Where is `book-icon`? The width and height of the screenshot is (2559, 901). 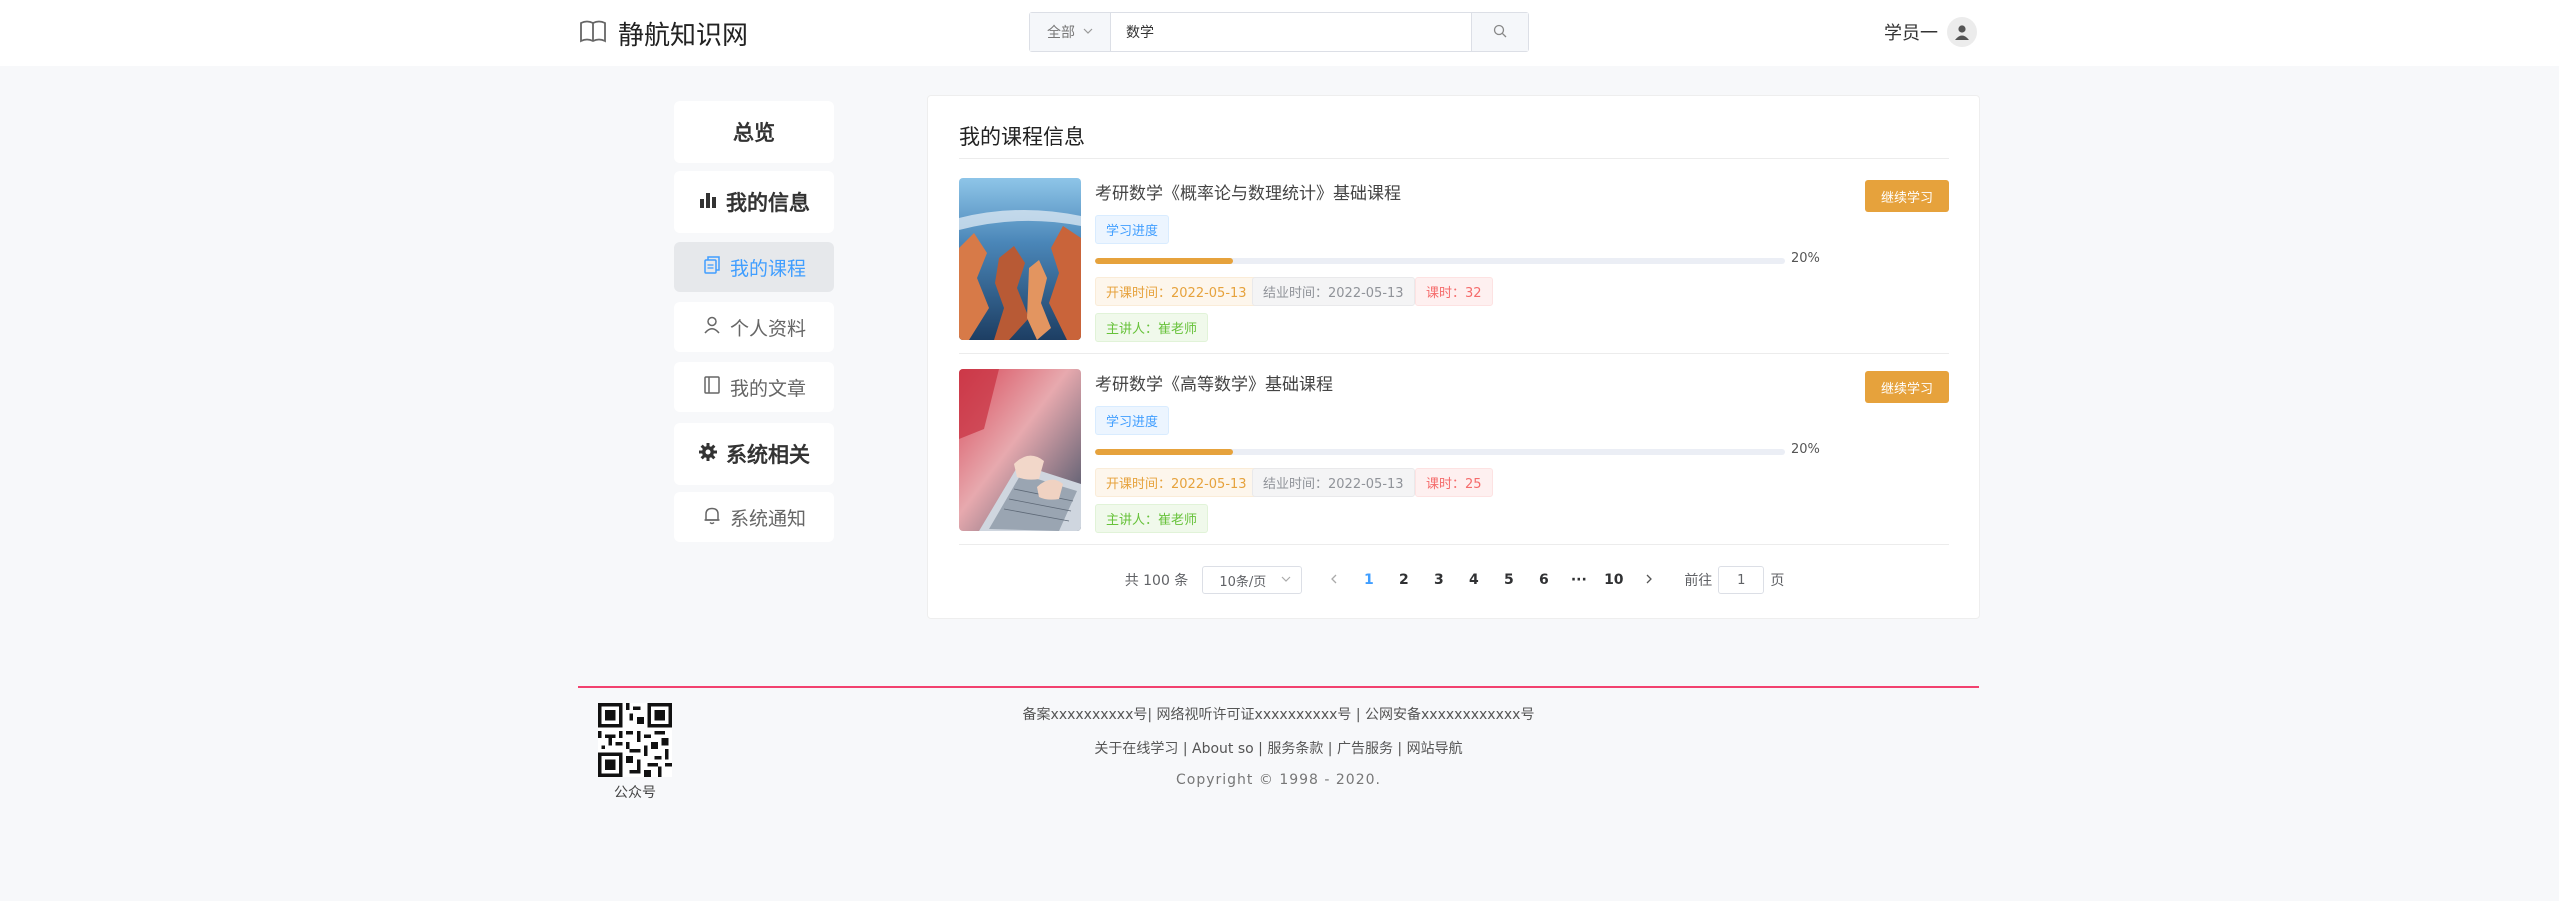
book-icon is located at coordinates (593, 33).